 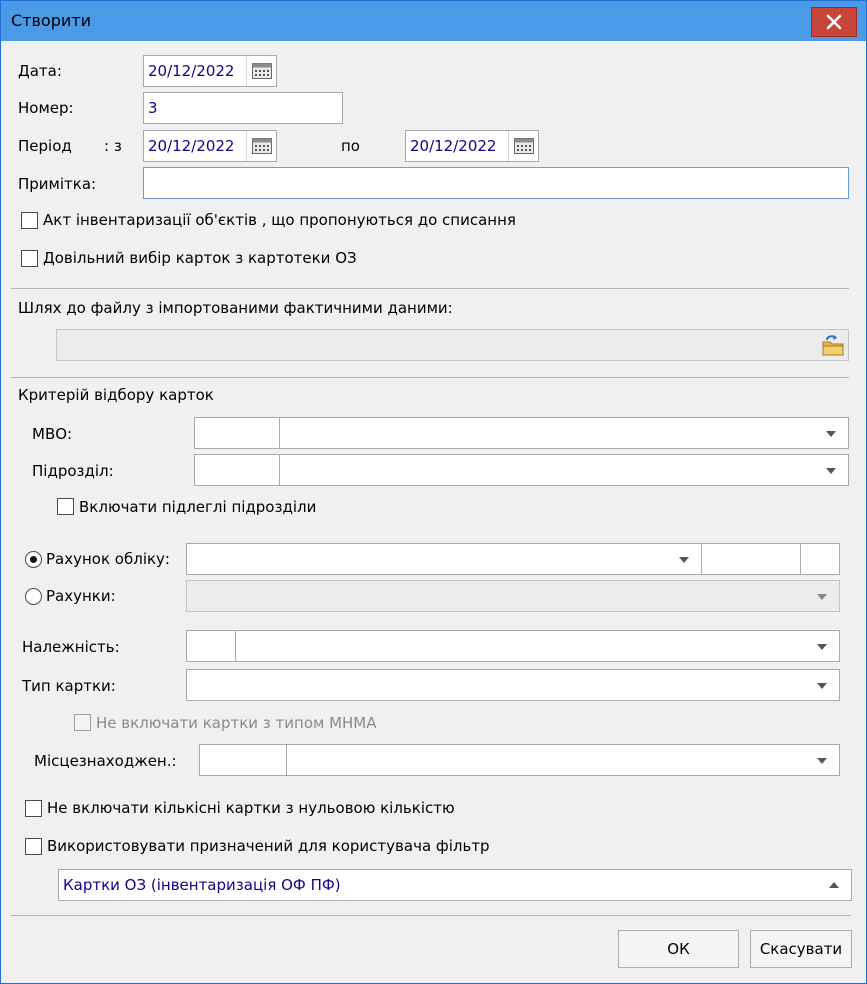 I want to click on mvo-label: МВО:, so click(x=52, y=434).